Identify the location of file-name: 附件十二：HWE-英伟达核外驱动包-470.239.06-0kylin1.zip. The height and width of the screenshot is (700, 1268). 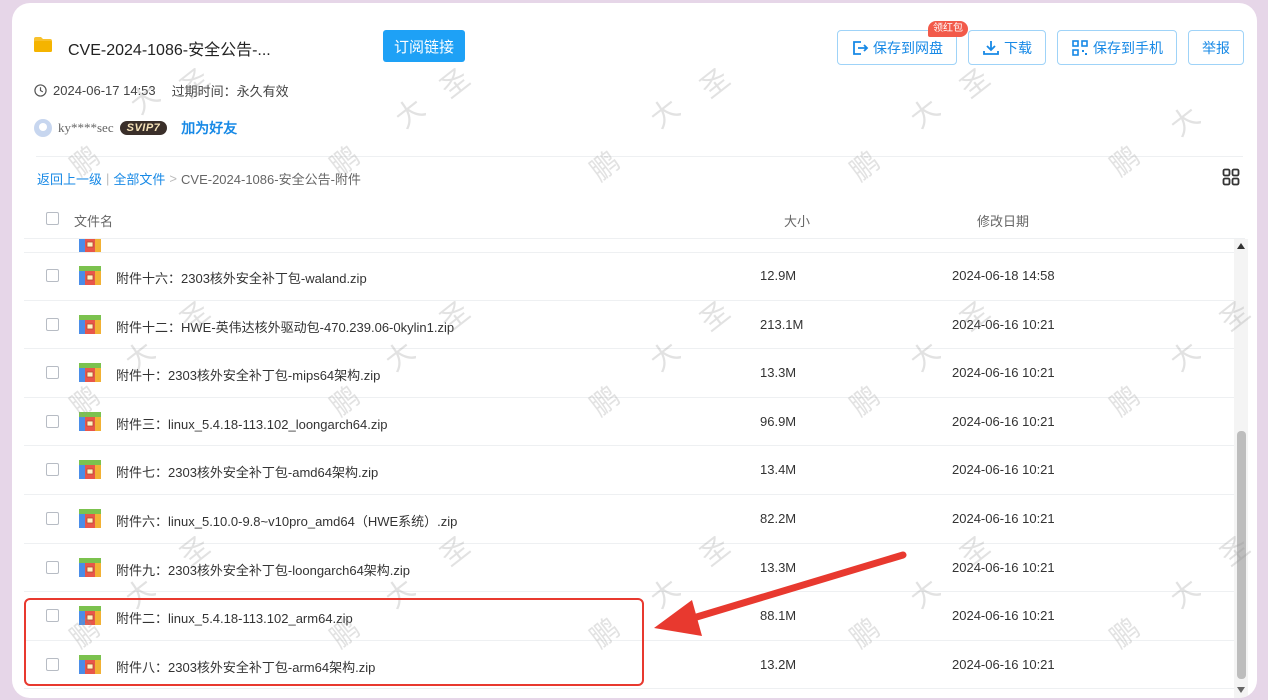
(285, 326).